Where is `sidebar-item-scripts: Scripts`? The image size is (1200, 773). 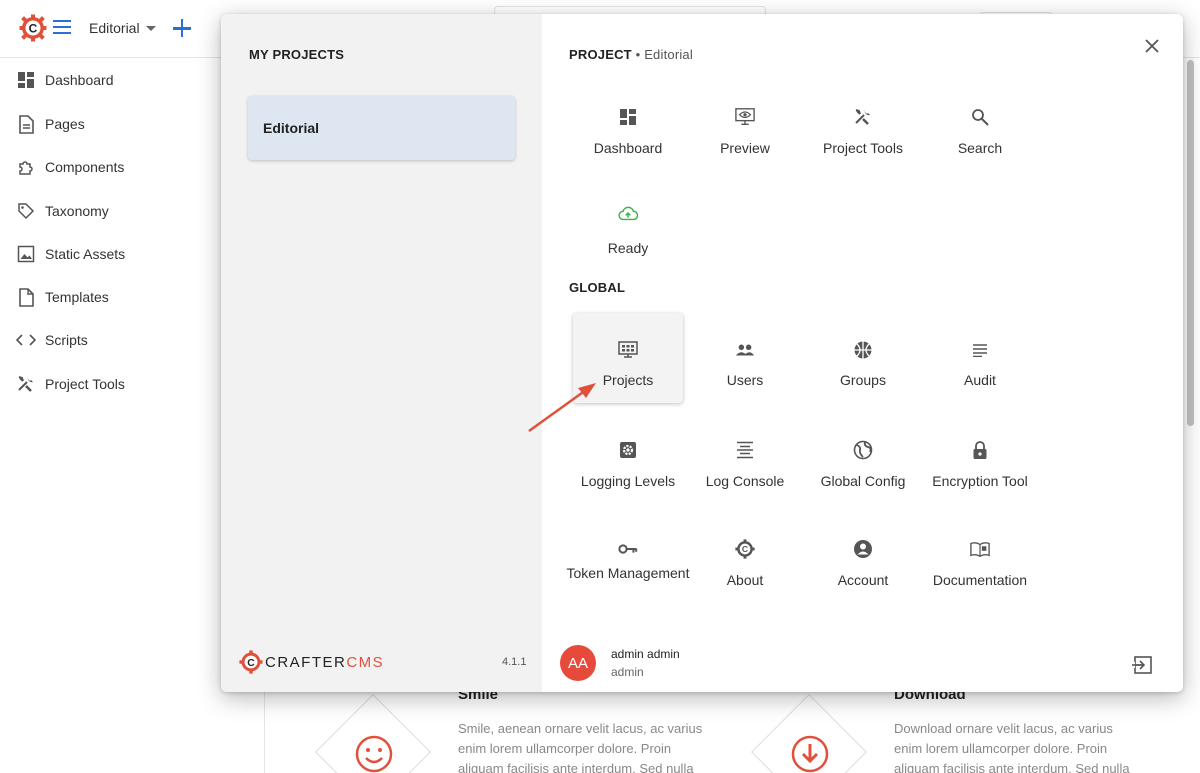
sidebar-item-scripts: Scripts is located at coordinates (111, 340).